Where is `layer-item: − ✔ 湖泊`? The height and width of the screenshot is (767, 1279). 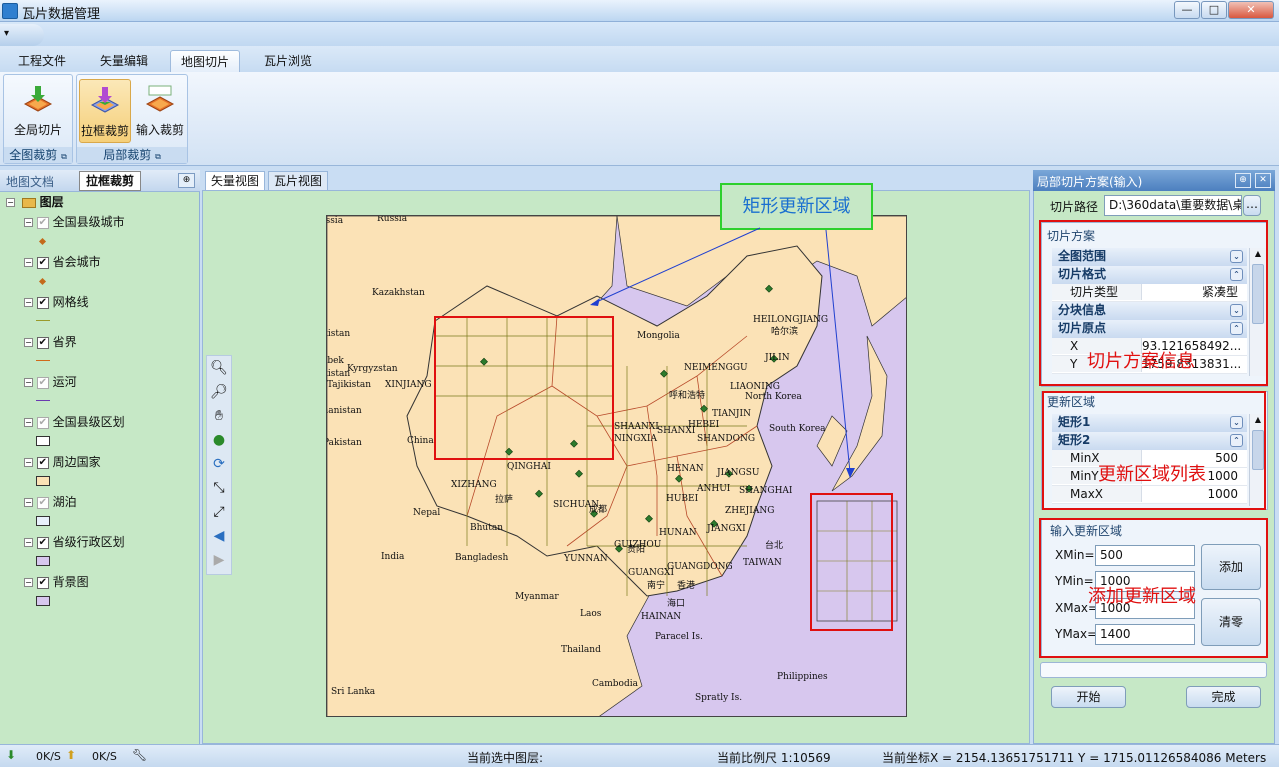
layer-item: − ✔ 湖泊 is located at coordinates (101, 503).